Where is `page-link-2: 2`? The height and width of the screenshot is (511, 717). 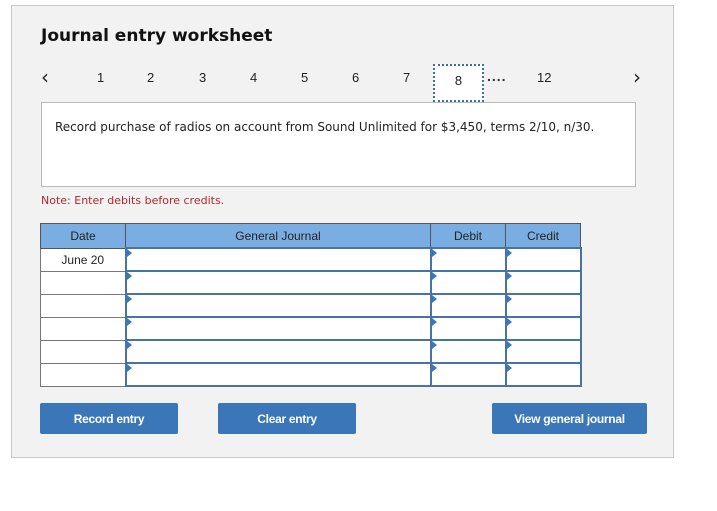 page-link-2: 2 is located at coordinates (150, 77).